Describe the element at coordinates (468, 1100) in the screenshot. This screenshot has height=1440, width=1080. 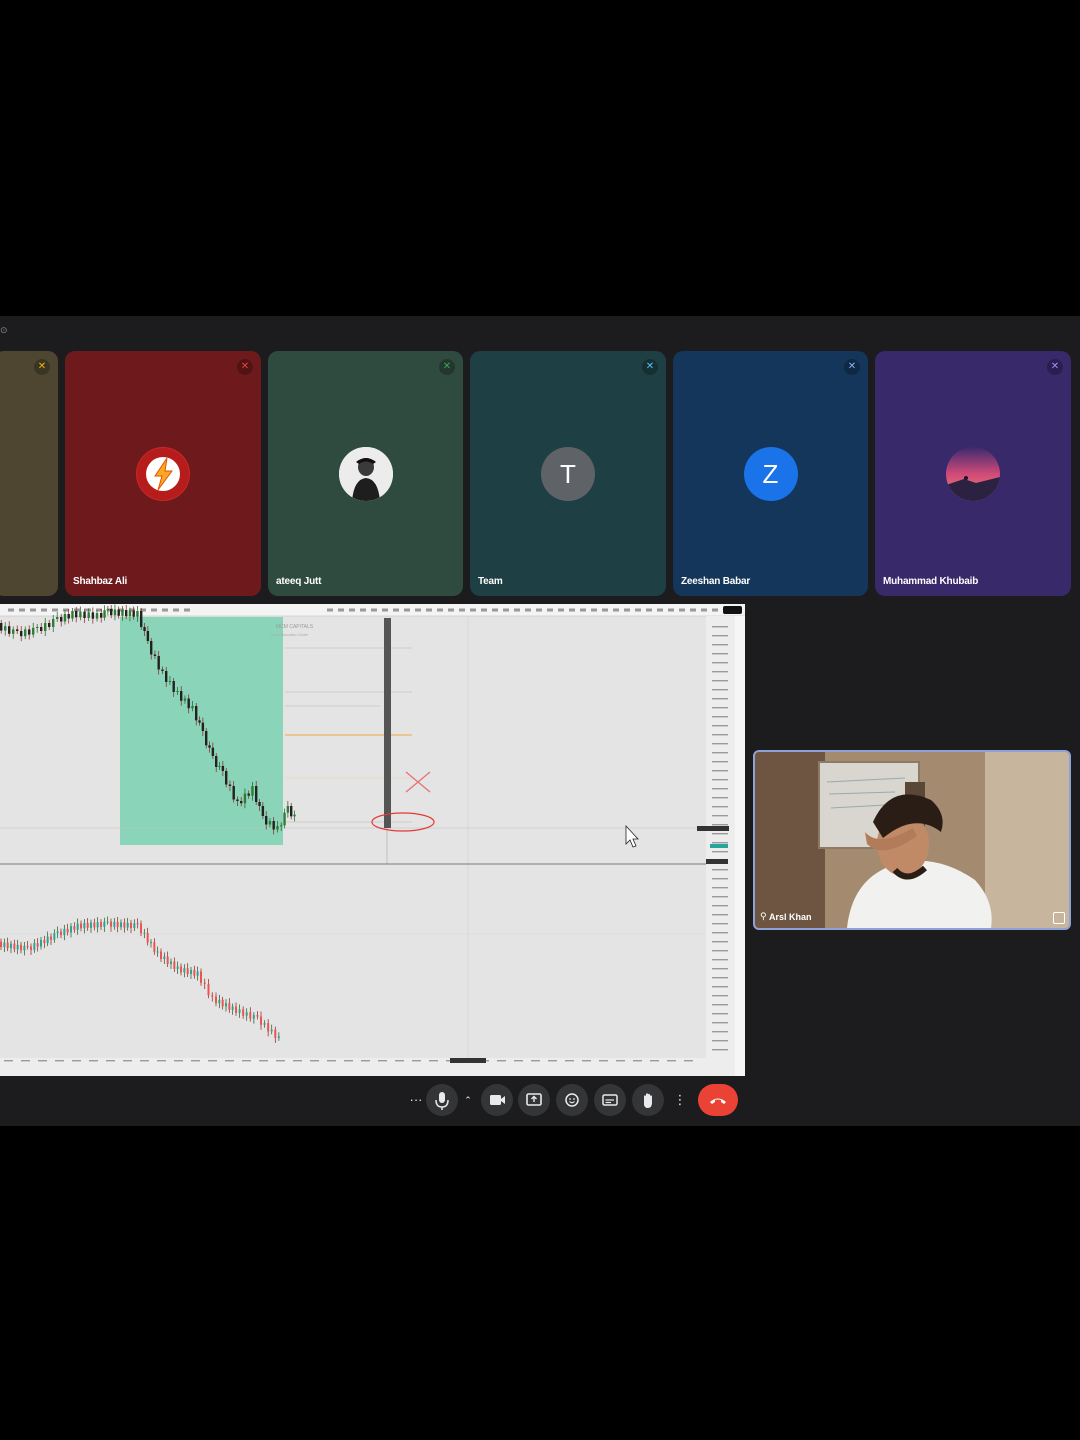
I see `chevron-up-icon: ⌃` at that location.